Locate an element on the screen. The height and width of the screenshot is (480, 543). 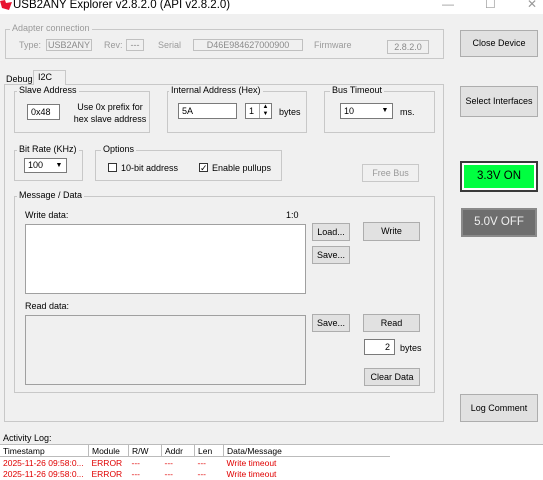
internal-address-input: 5A is located at coordinates (207, 111).